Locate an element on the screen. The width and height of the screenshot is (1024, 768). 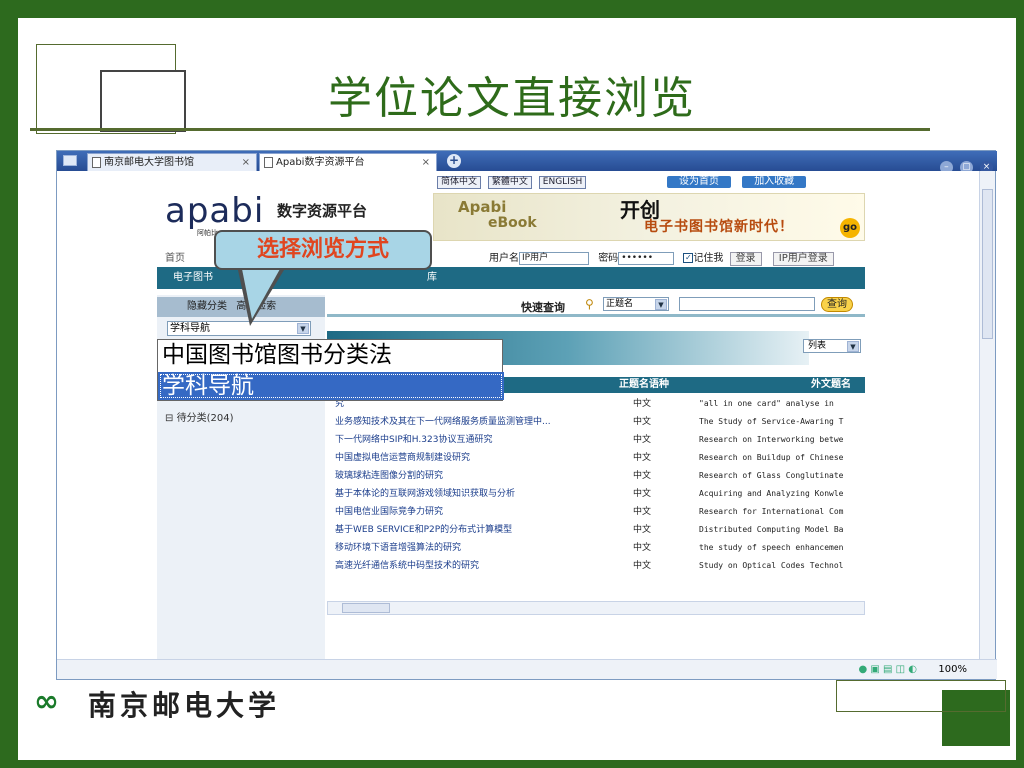
callout-box: 选择浏览方式 is located at coordinates (323, 250).